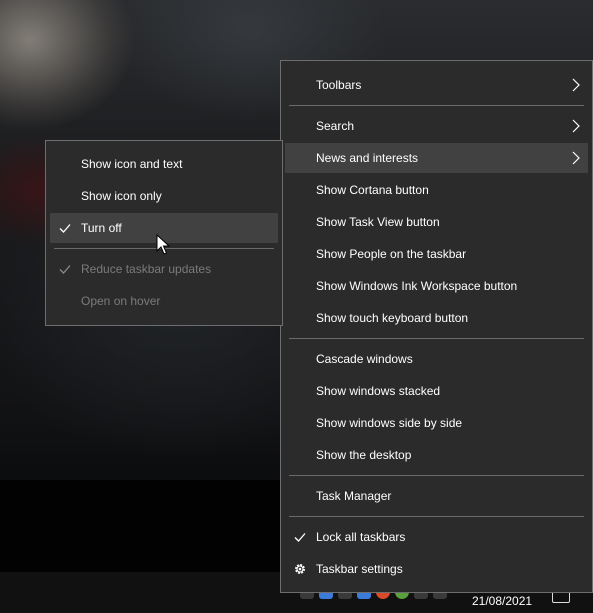 This screenshot has height=613, width=593. I want to click on submenu-item-open-on-hover: Open on hover, so click(164, 301).